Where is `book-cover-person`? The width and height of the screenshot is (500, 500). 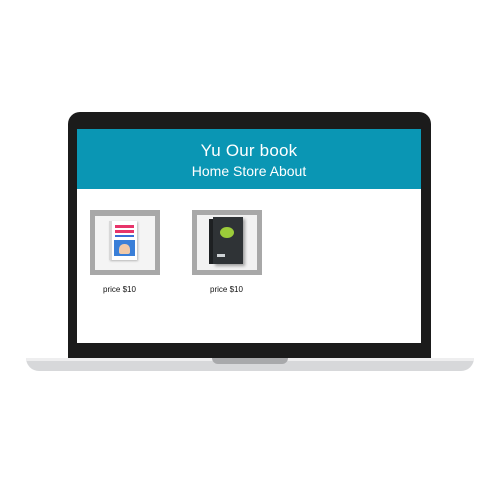 book-cover-person is located at coordinates (124, 249).